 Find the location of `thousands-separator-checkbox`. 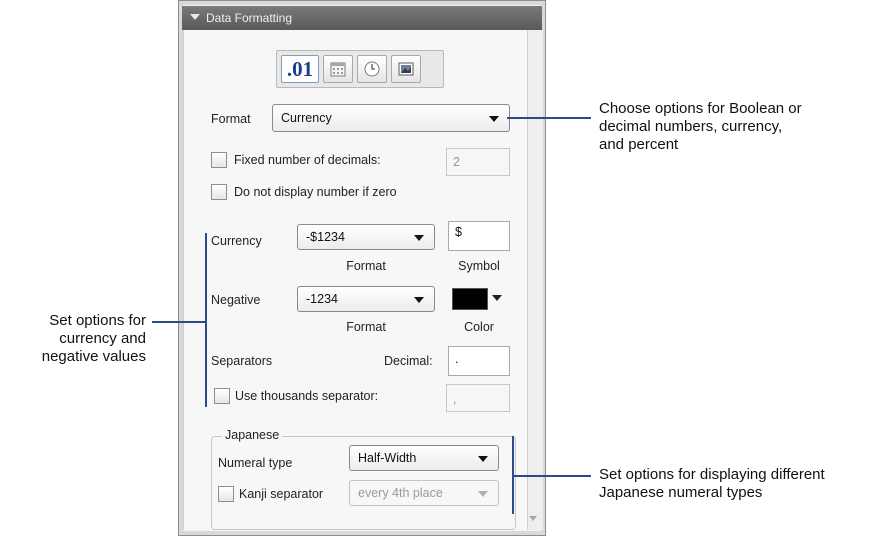

thousands-separator-checkbox is located at coordinates (222, 396).